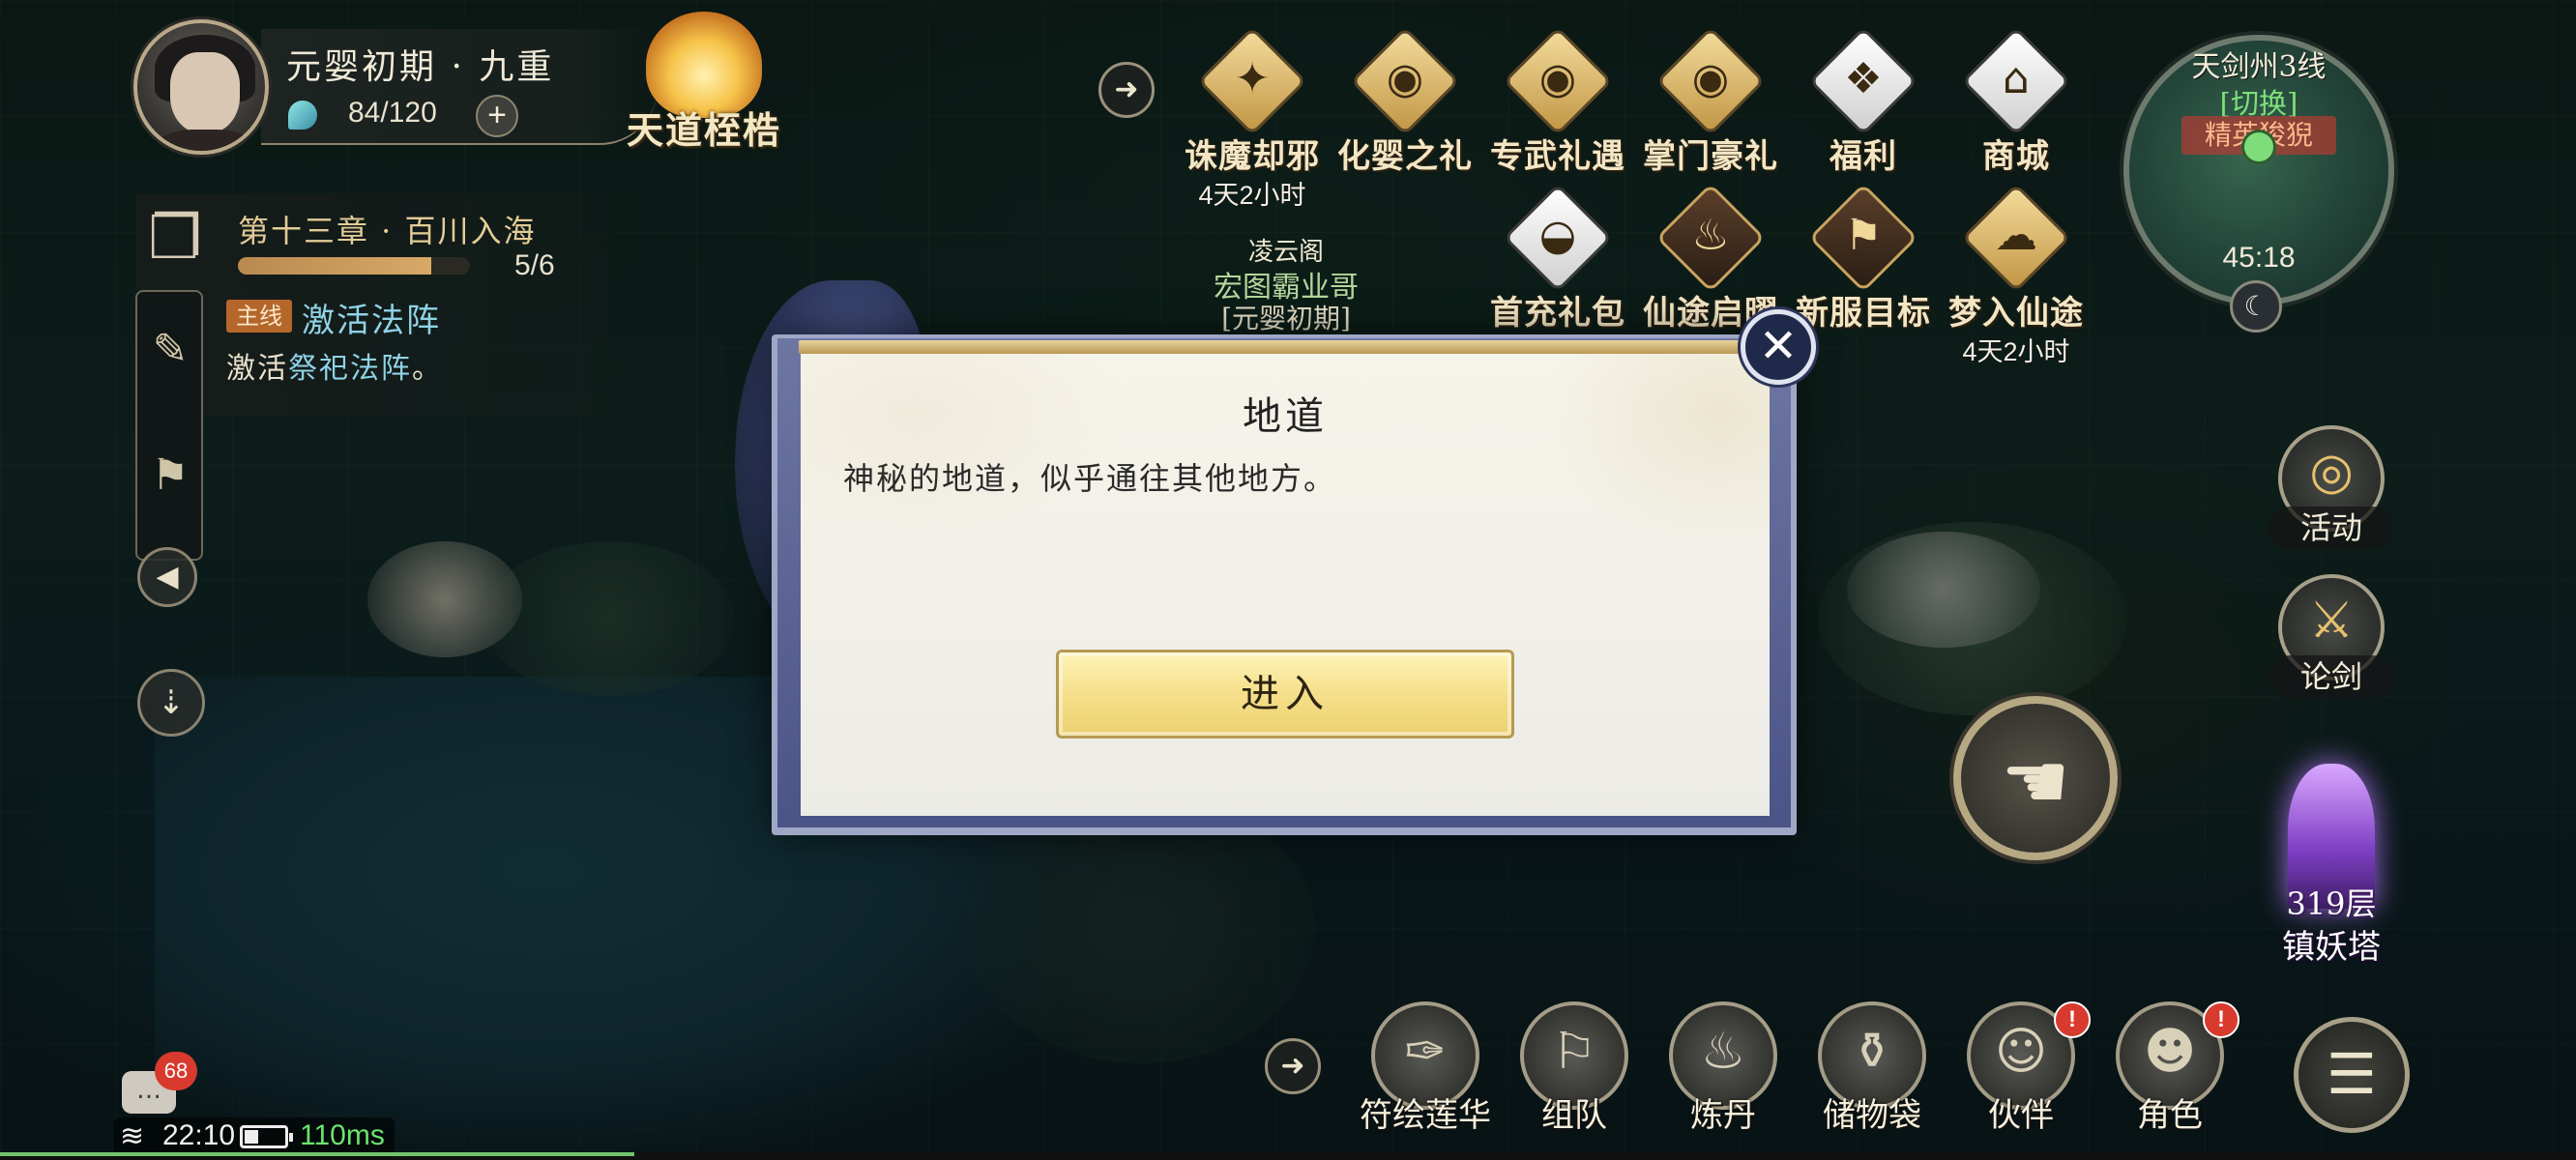  Describe the element at coordinates (170, 350) in the screenshot. I see `scroll-tab-icon: ✎` at that location.